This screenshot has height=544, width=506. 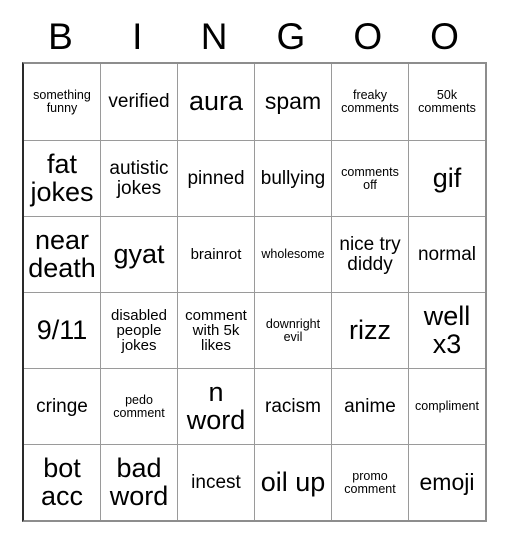 I want to click on header-letter-4: G, so click(x=291, y=36).